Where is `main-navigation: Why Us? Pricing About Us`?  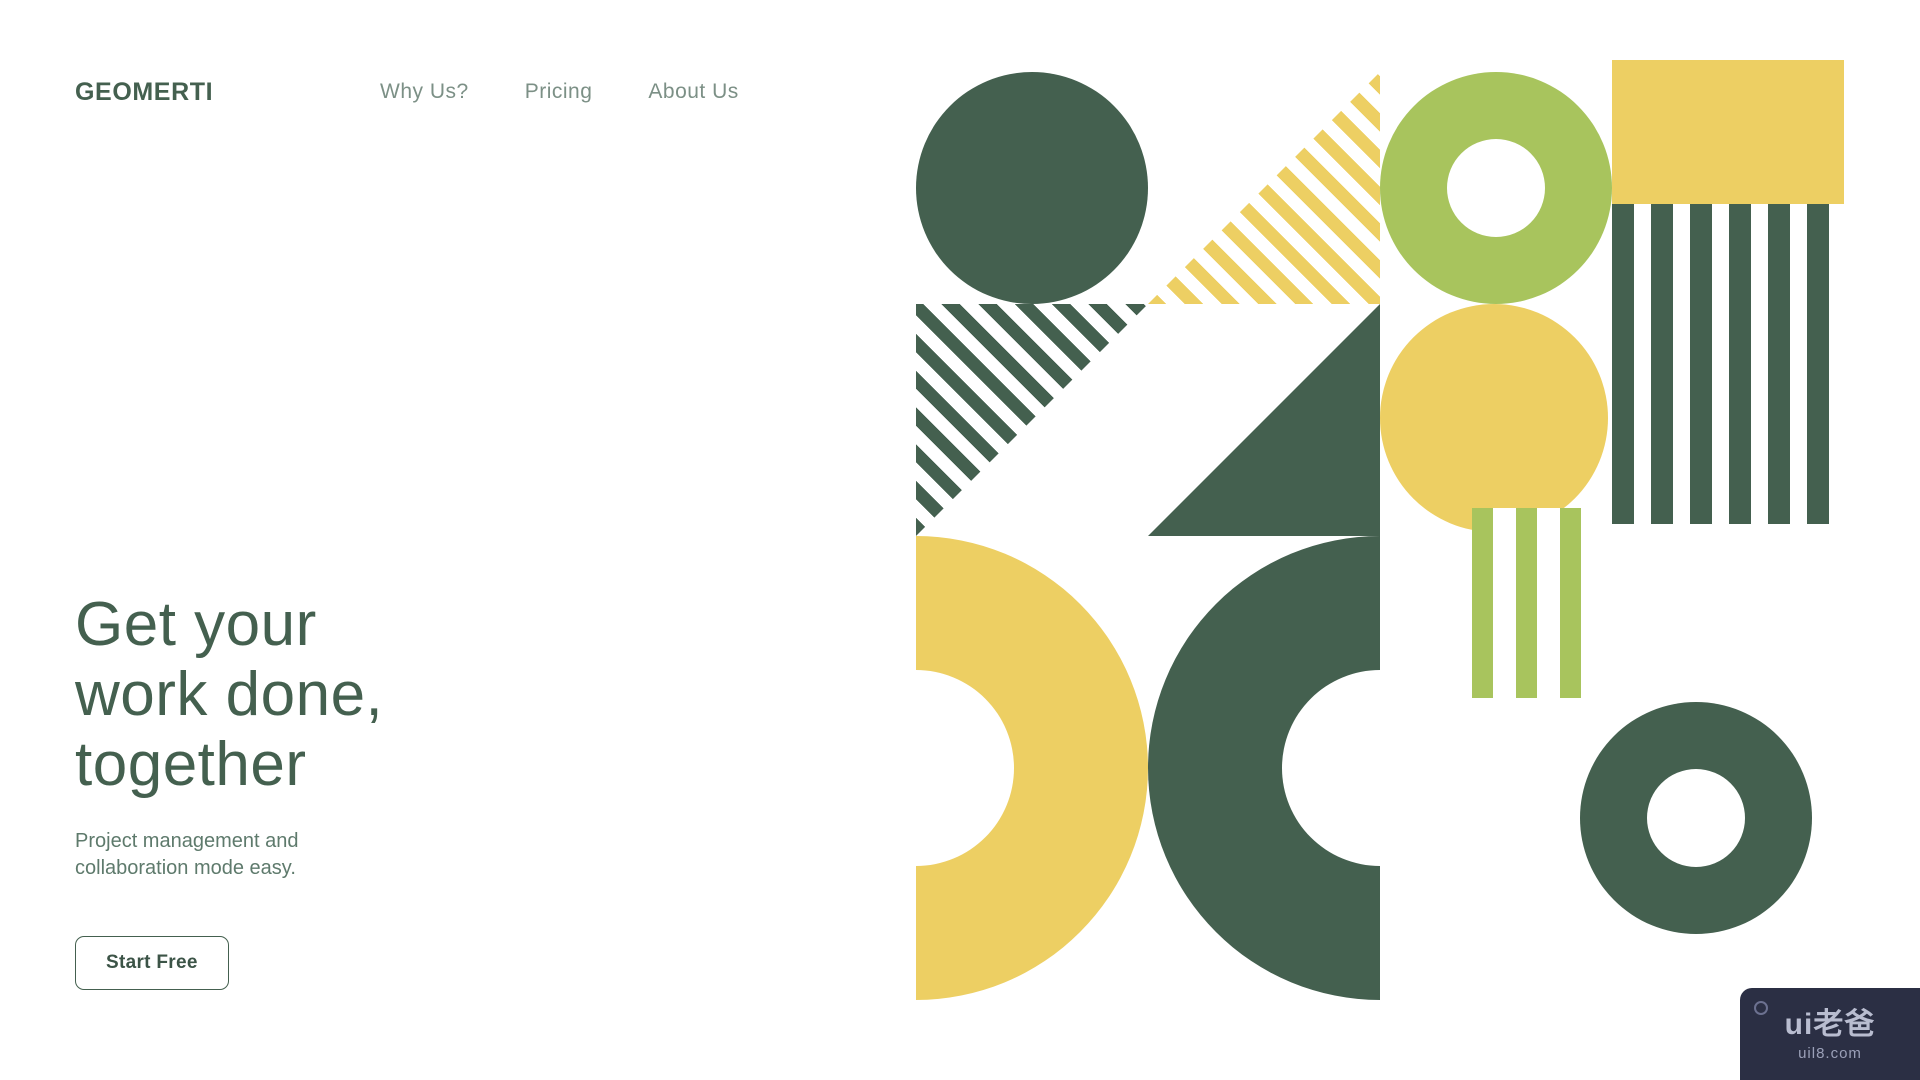
main-navigation: Why Us? Pricing About Us is located at coordinates (559, 92).